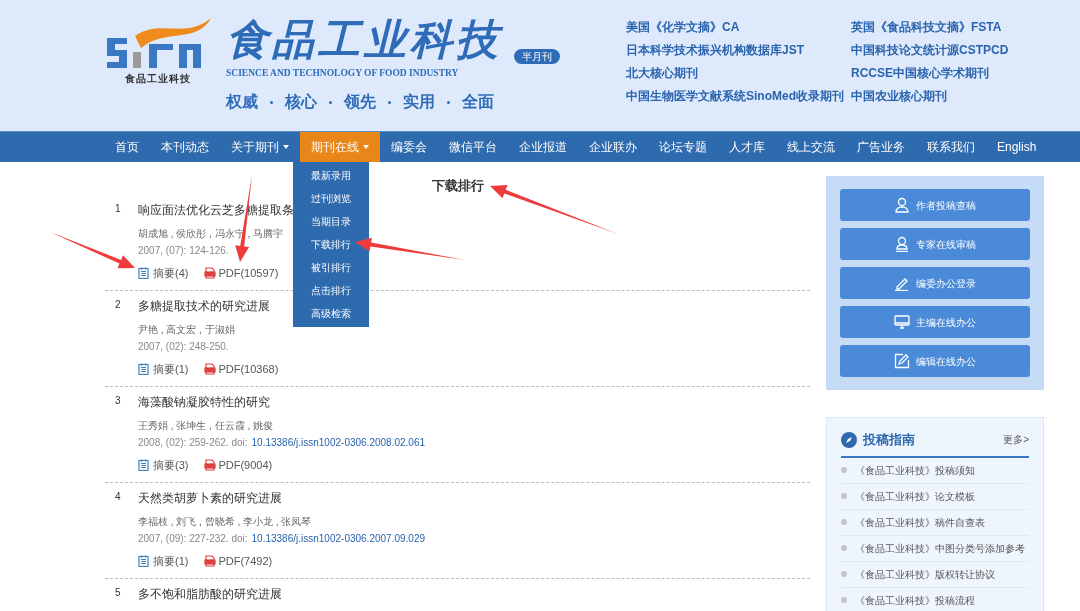 Image resolution: width=1080 pixels, height=611 pixels. Describe the element at coordinates (409, 147) in the screenshot. I see `nav-item: 编委会` at that location.